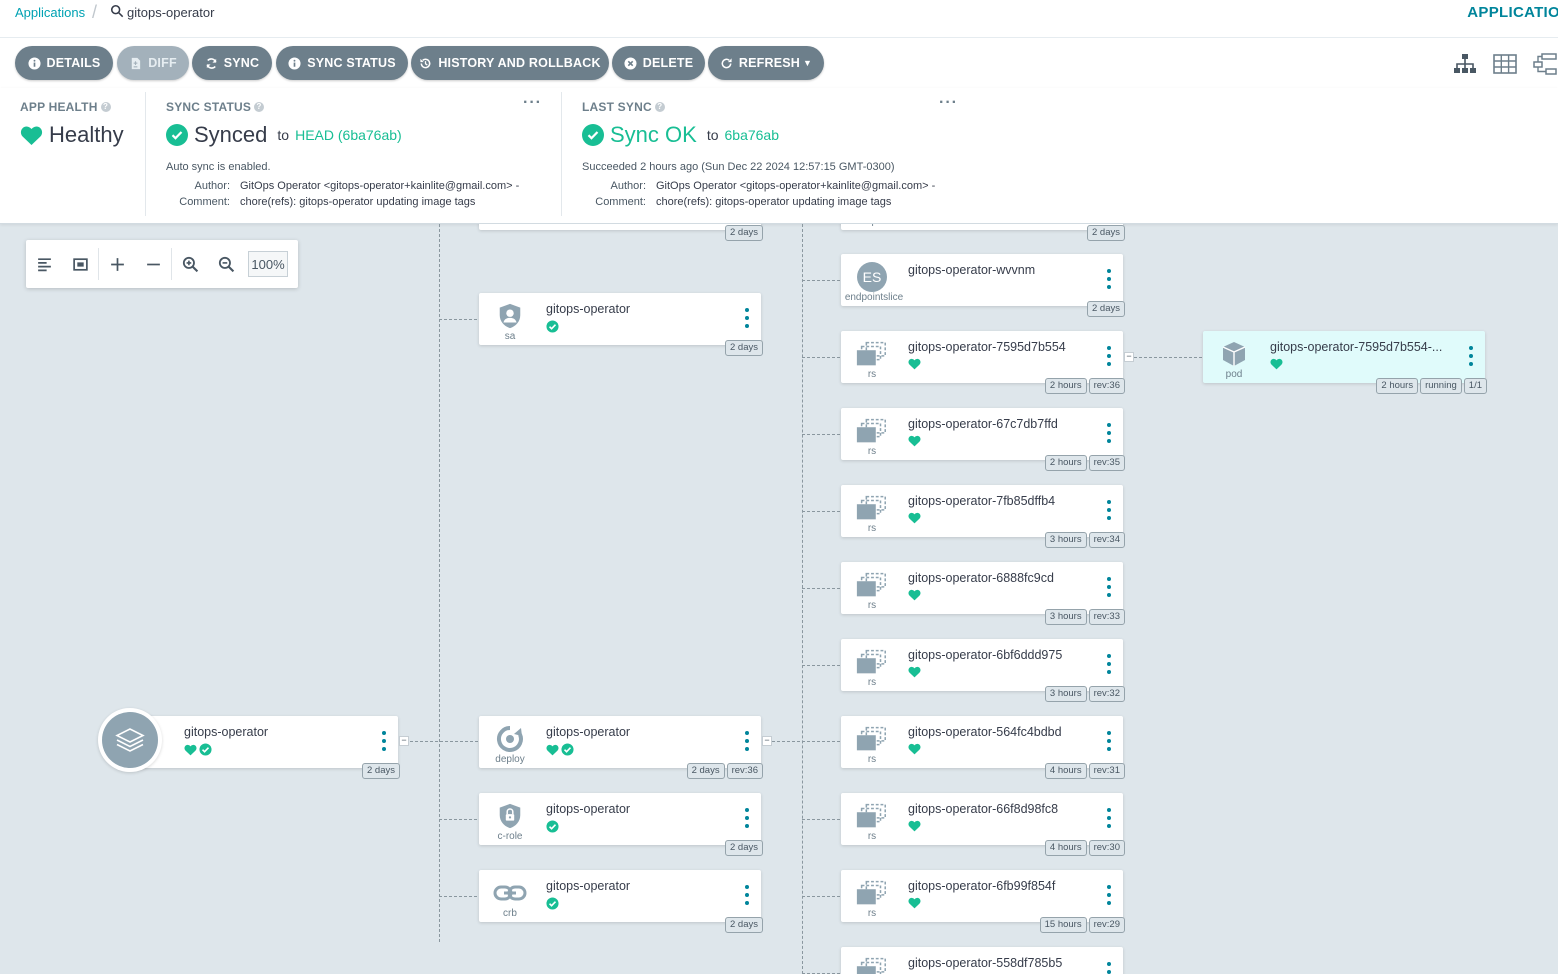 The image size is (1558, 974). Describe the element at coordinates (80, 264) in the screenshot. I see `fit-screen-button` at that location.